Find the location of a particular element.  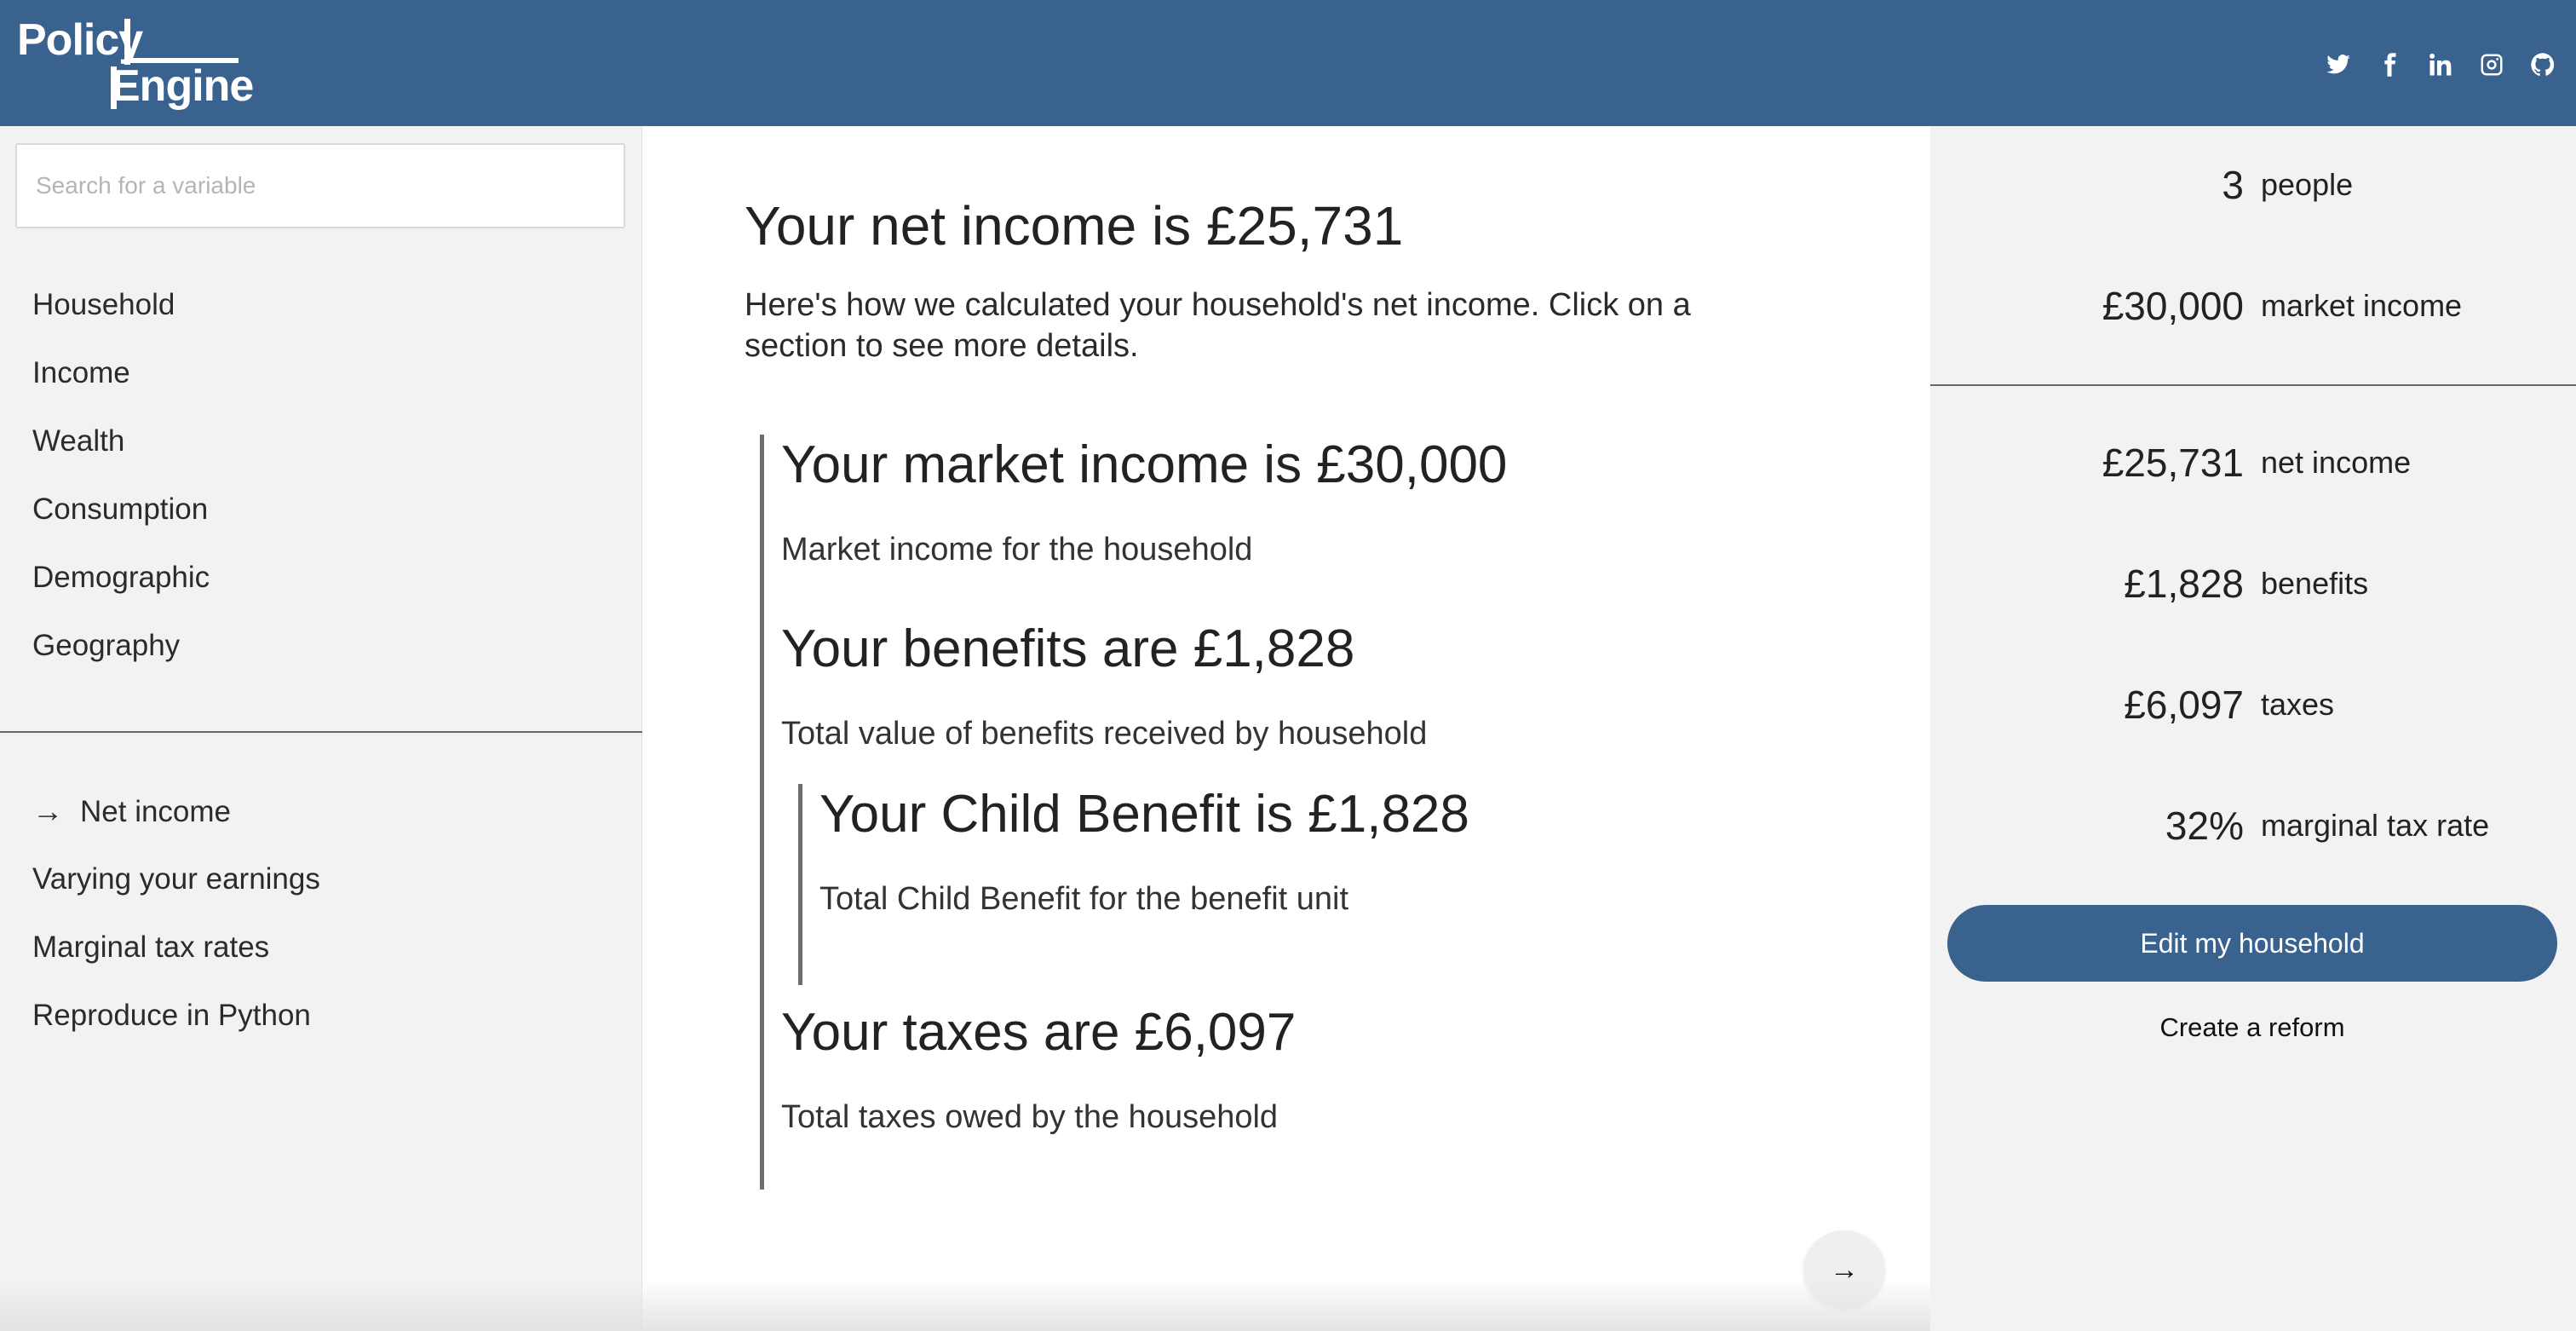

market-income-description: Market income for the household is located at coordinates (1017, 550).